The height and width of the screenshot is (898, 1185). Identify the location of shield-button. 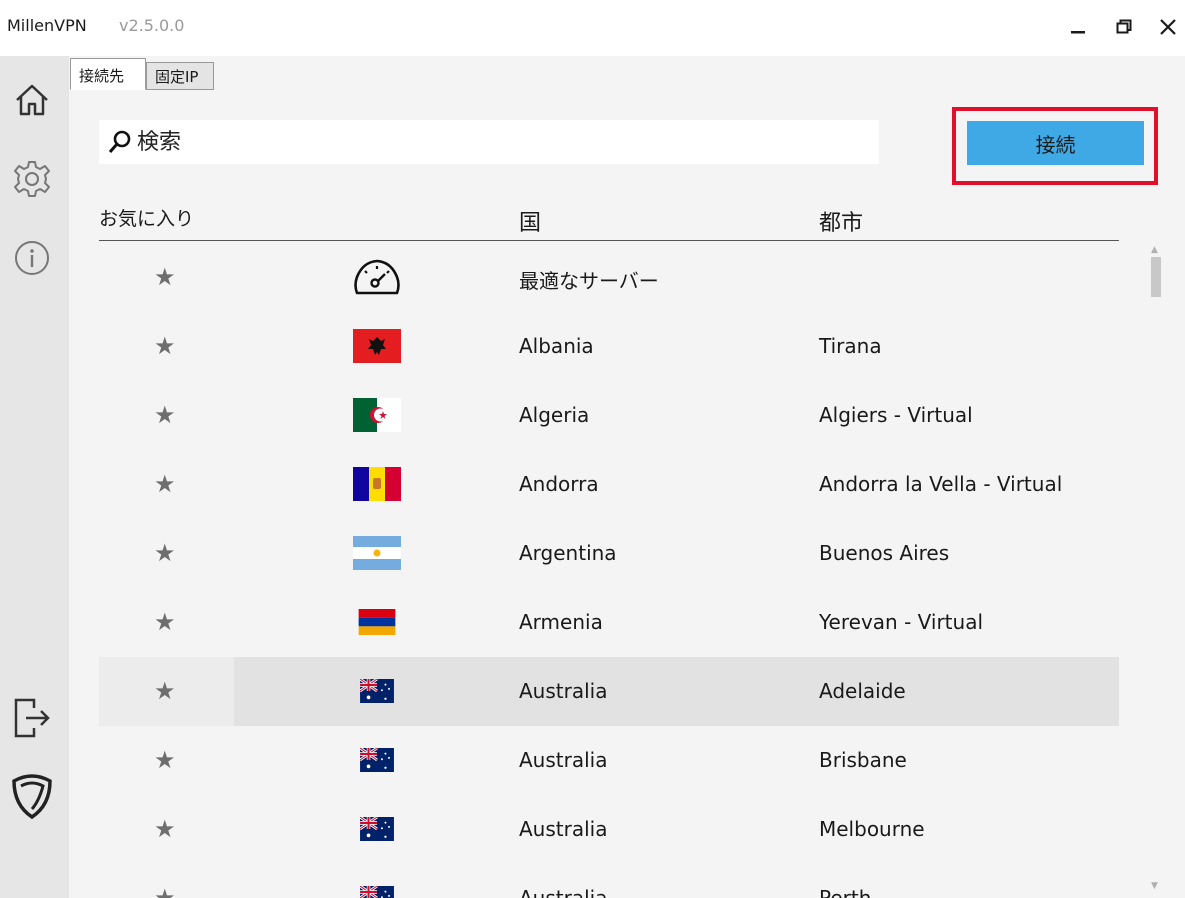
(32, 796).